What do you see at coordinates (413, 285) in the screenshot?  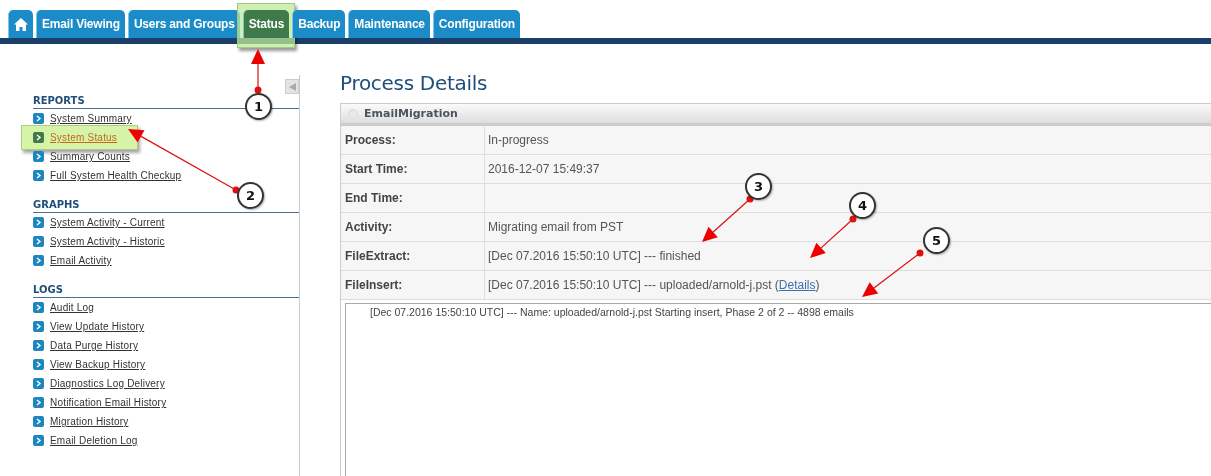 I see `field-label: FileInsert:` at bounding box center [413, 285].